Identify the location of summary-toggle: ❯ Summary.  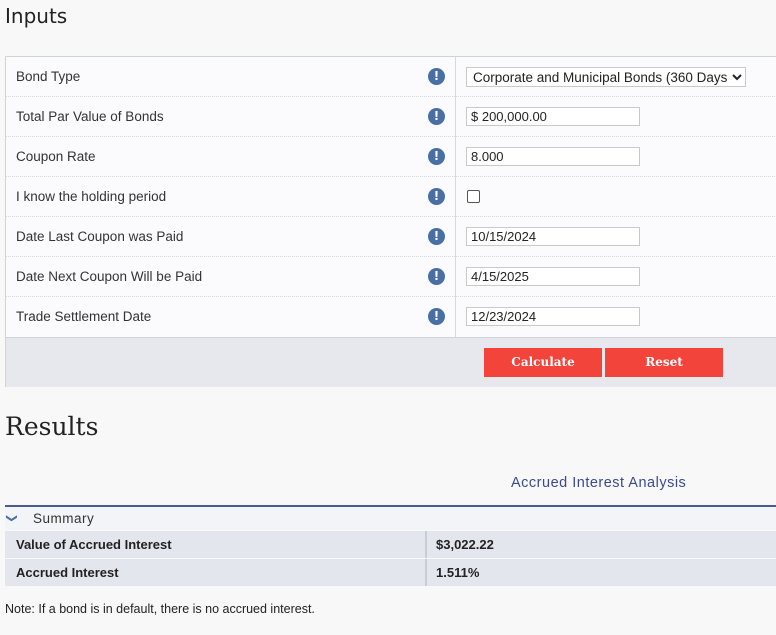
(390, 518).